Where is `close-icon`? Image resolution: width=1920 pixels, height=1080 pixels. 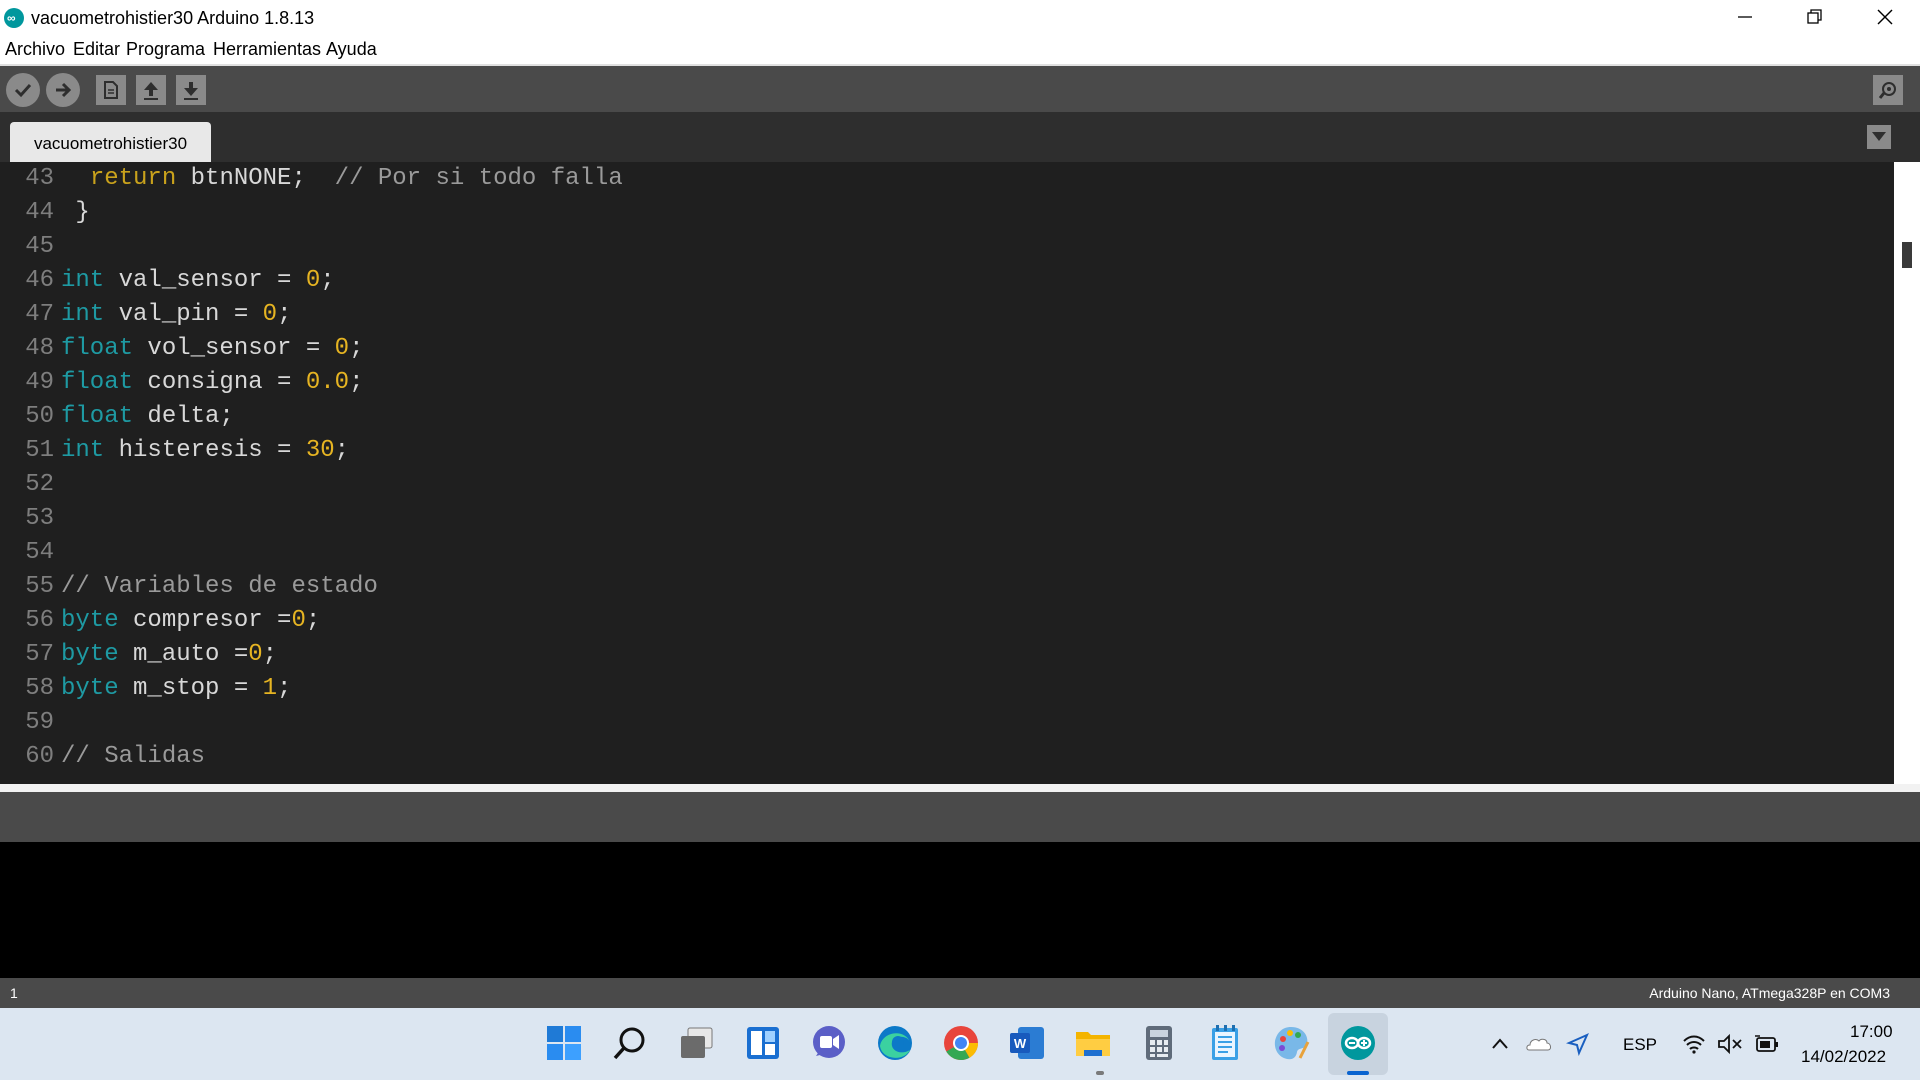 close-icon is located at coordinates (1885, 17).